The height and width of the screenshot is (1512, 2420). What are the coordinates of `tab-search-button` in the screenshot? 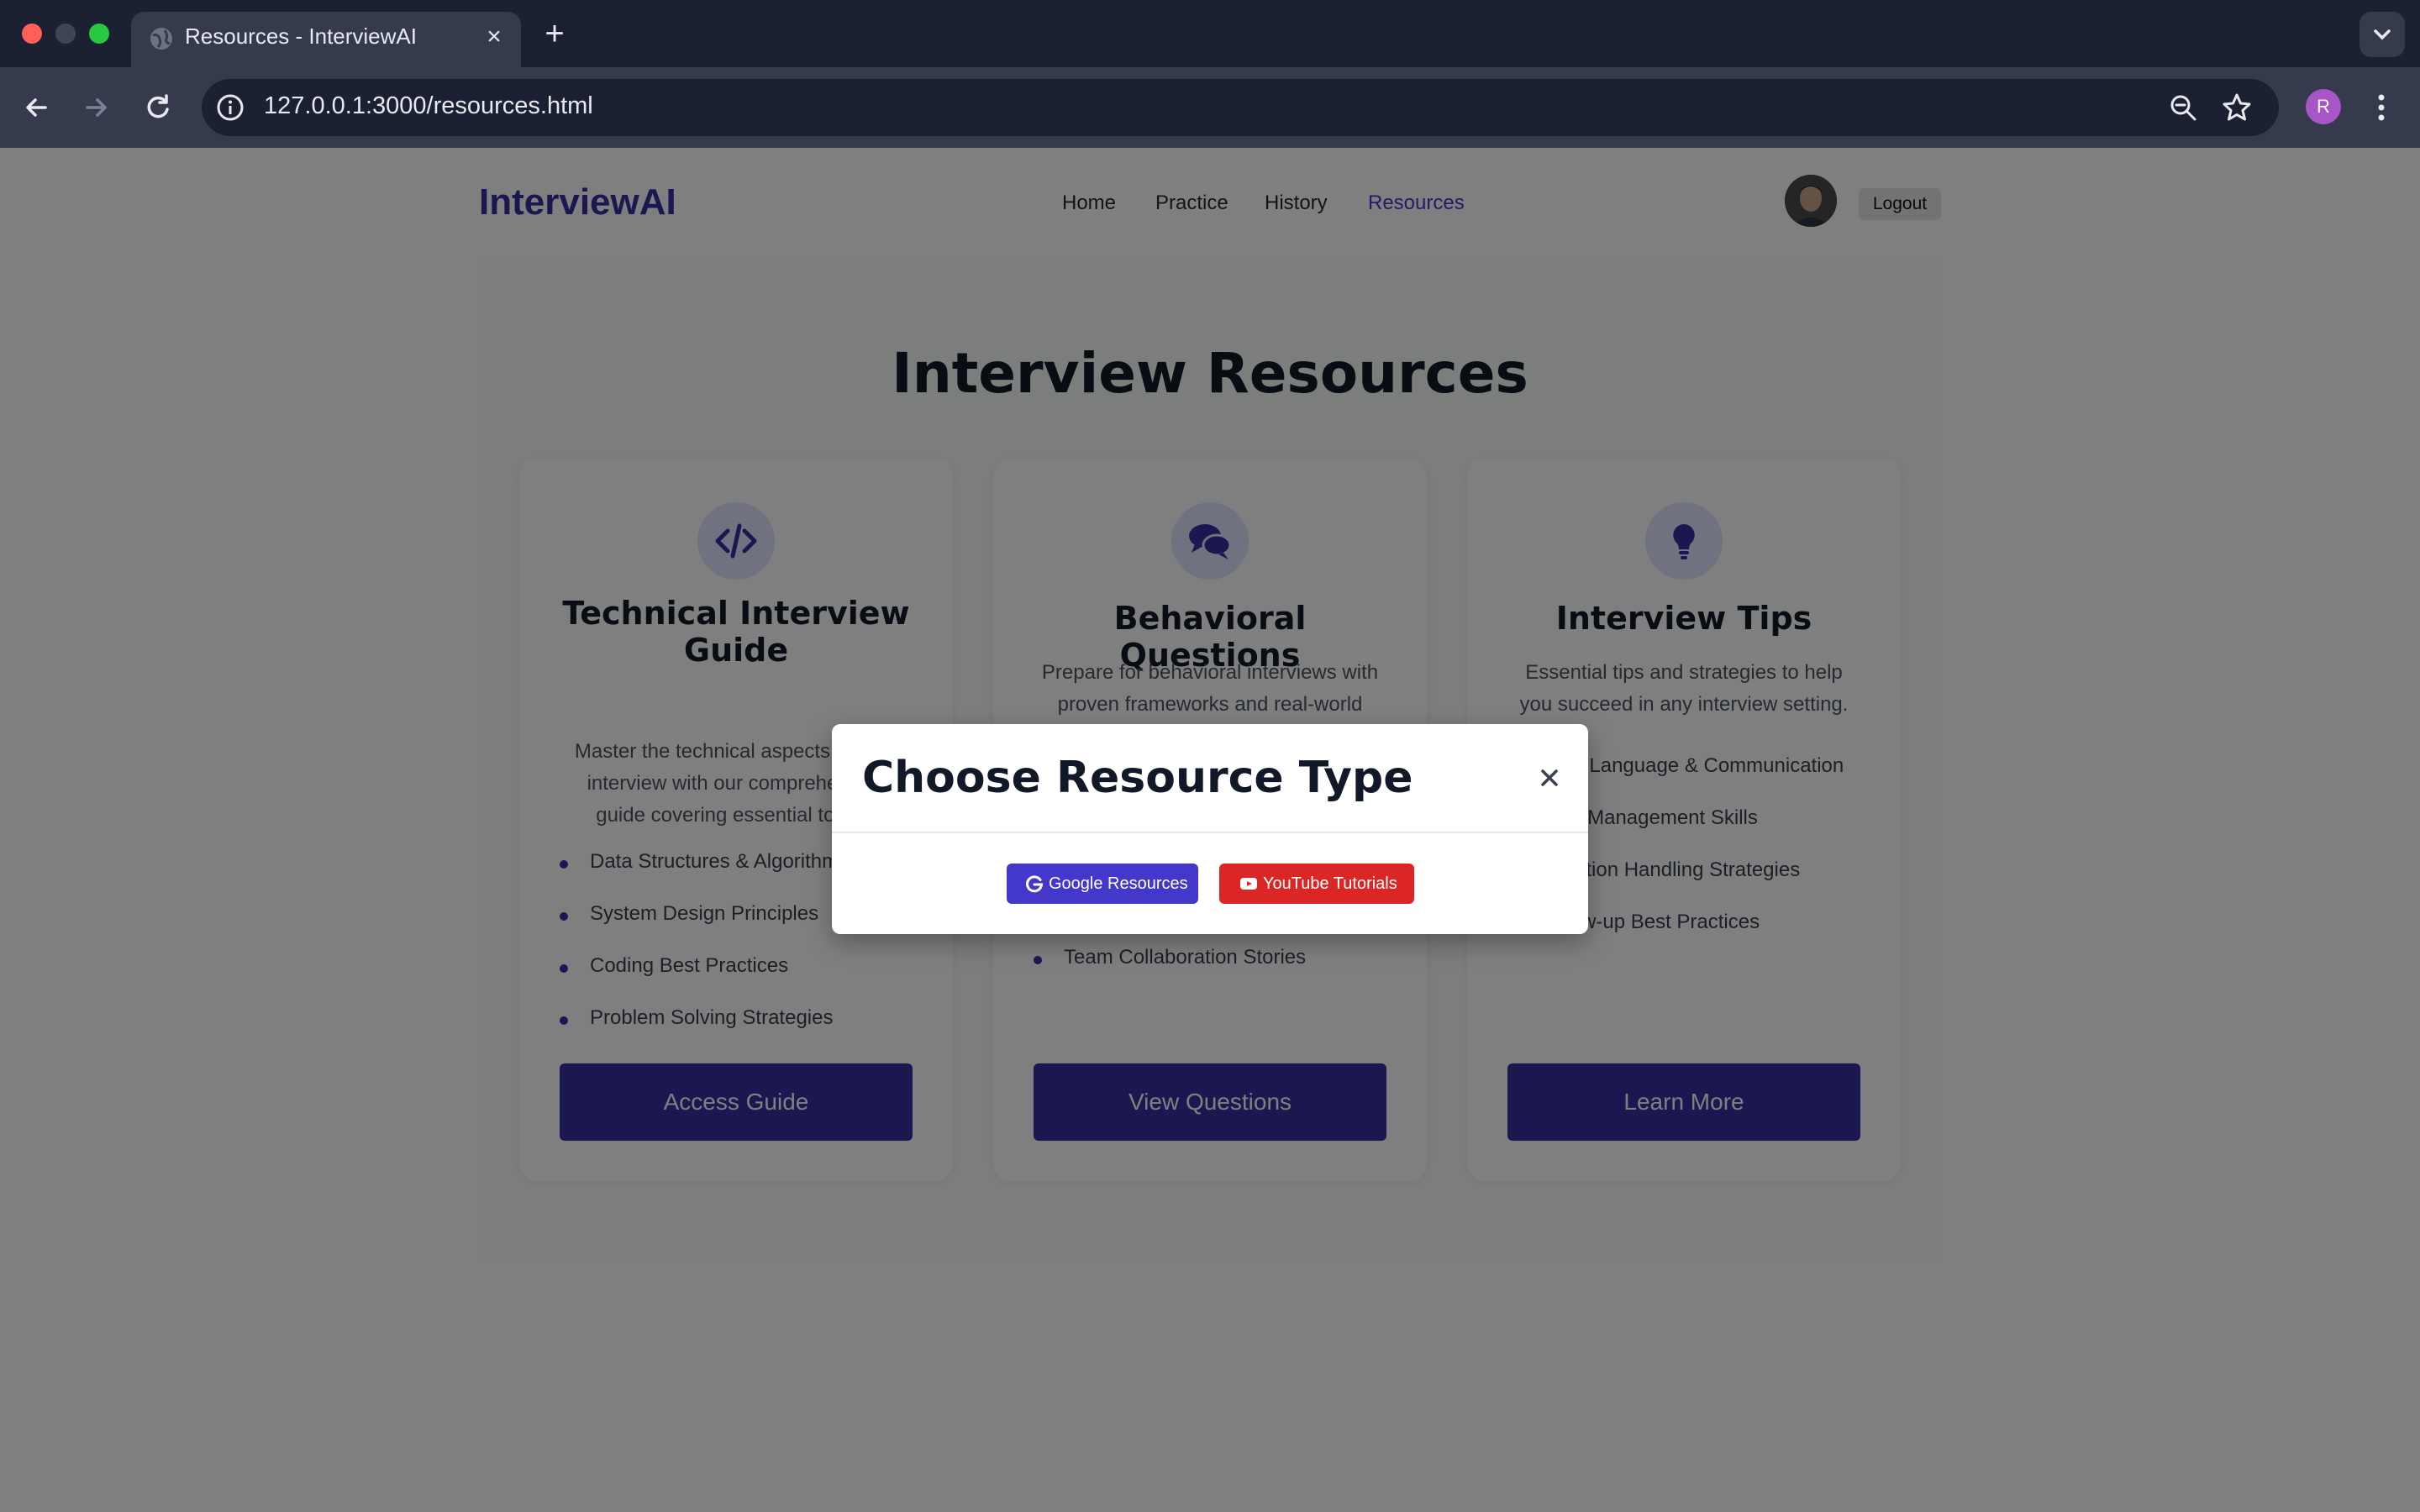 It's located at (2383, 34).